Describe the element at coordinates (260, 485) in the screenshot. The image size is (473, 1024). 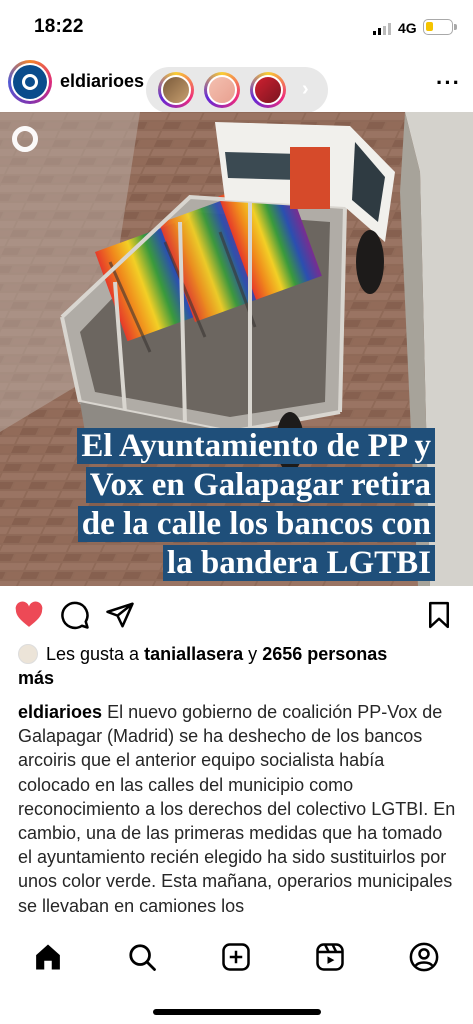
I see `headline-line: Vox en Galapagar retira` at that location.